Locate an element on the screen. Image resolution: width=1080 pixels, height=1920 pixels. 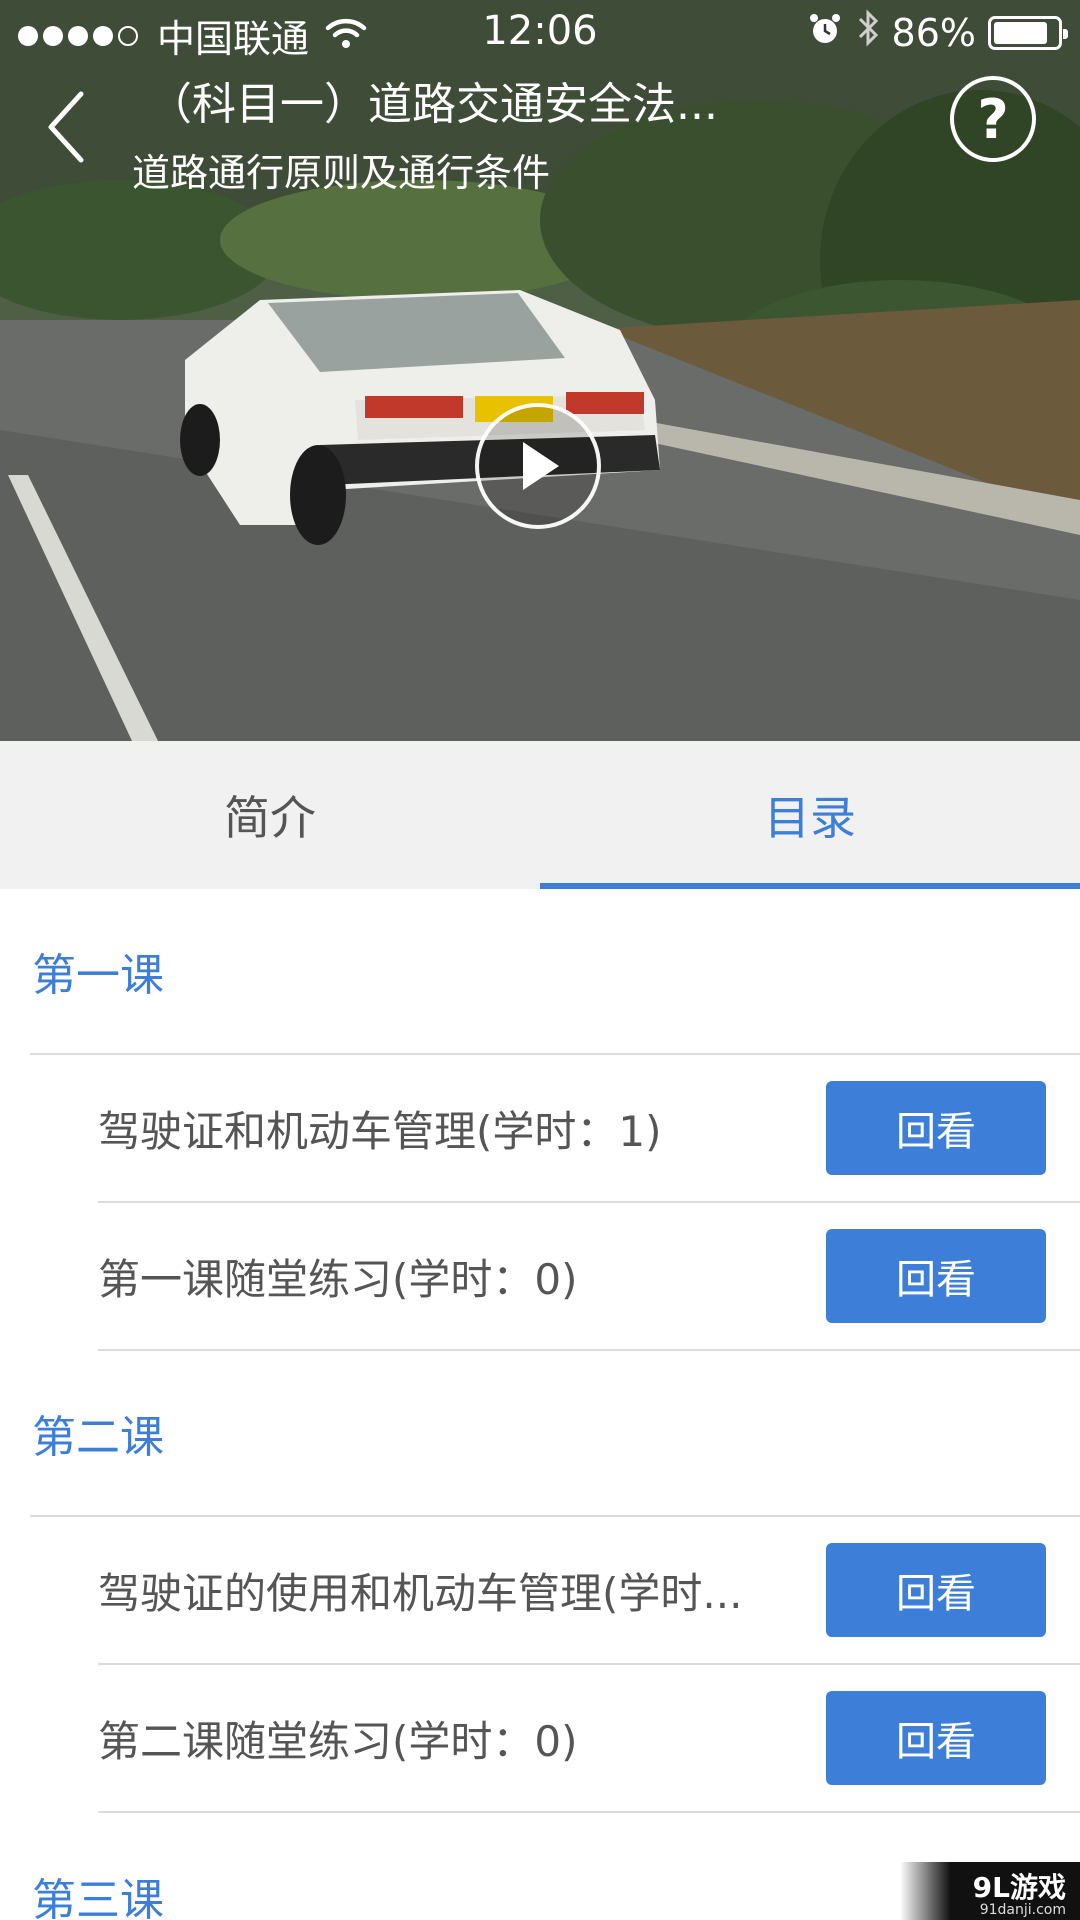
bluetooth-icon is located at coordinates (868, 32).